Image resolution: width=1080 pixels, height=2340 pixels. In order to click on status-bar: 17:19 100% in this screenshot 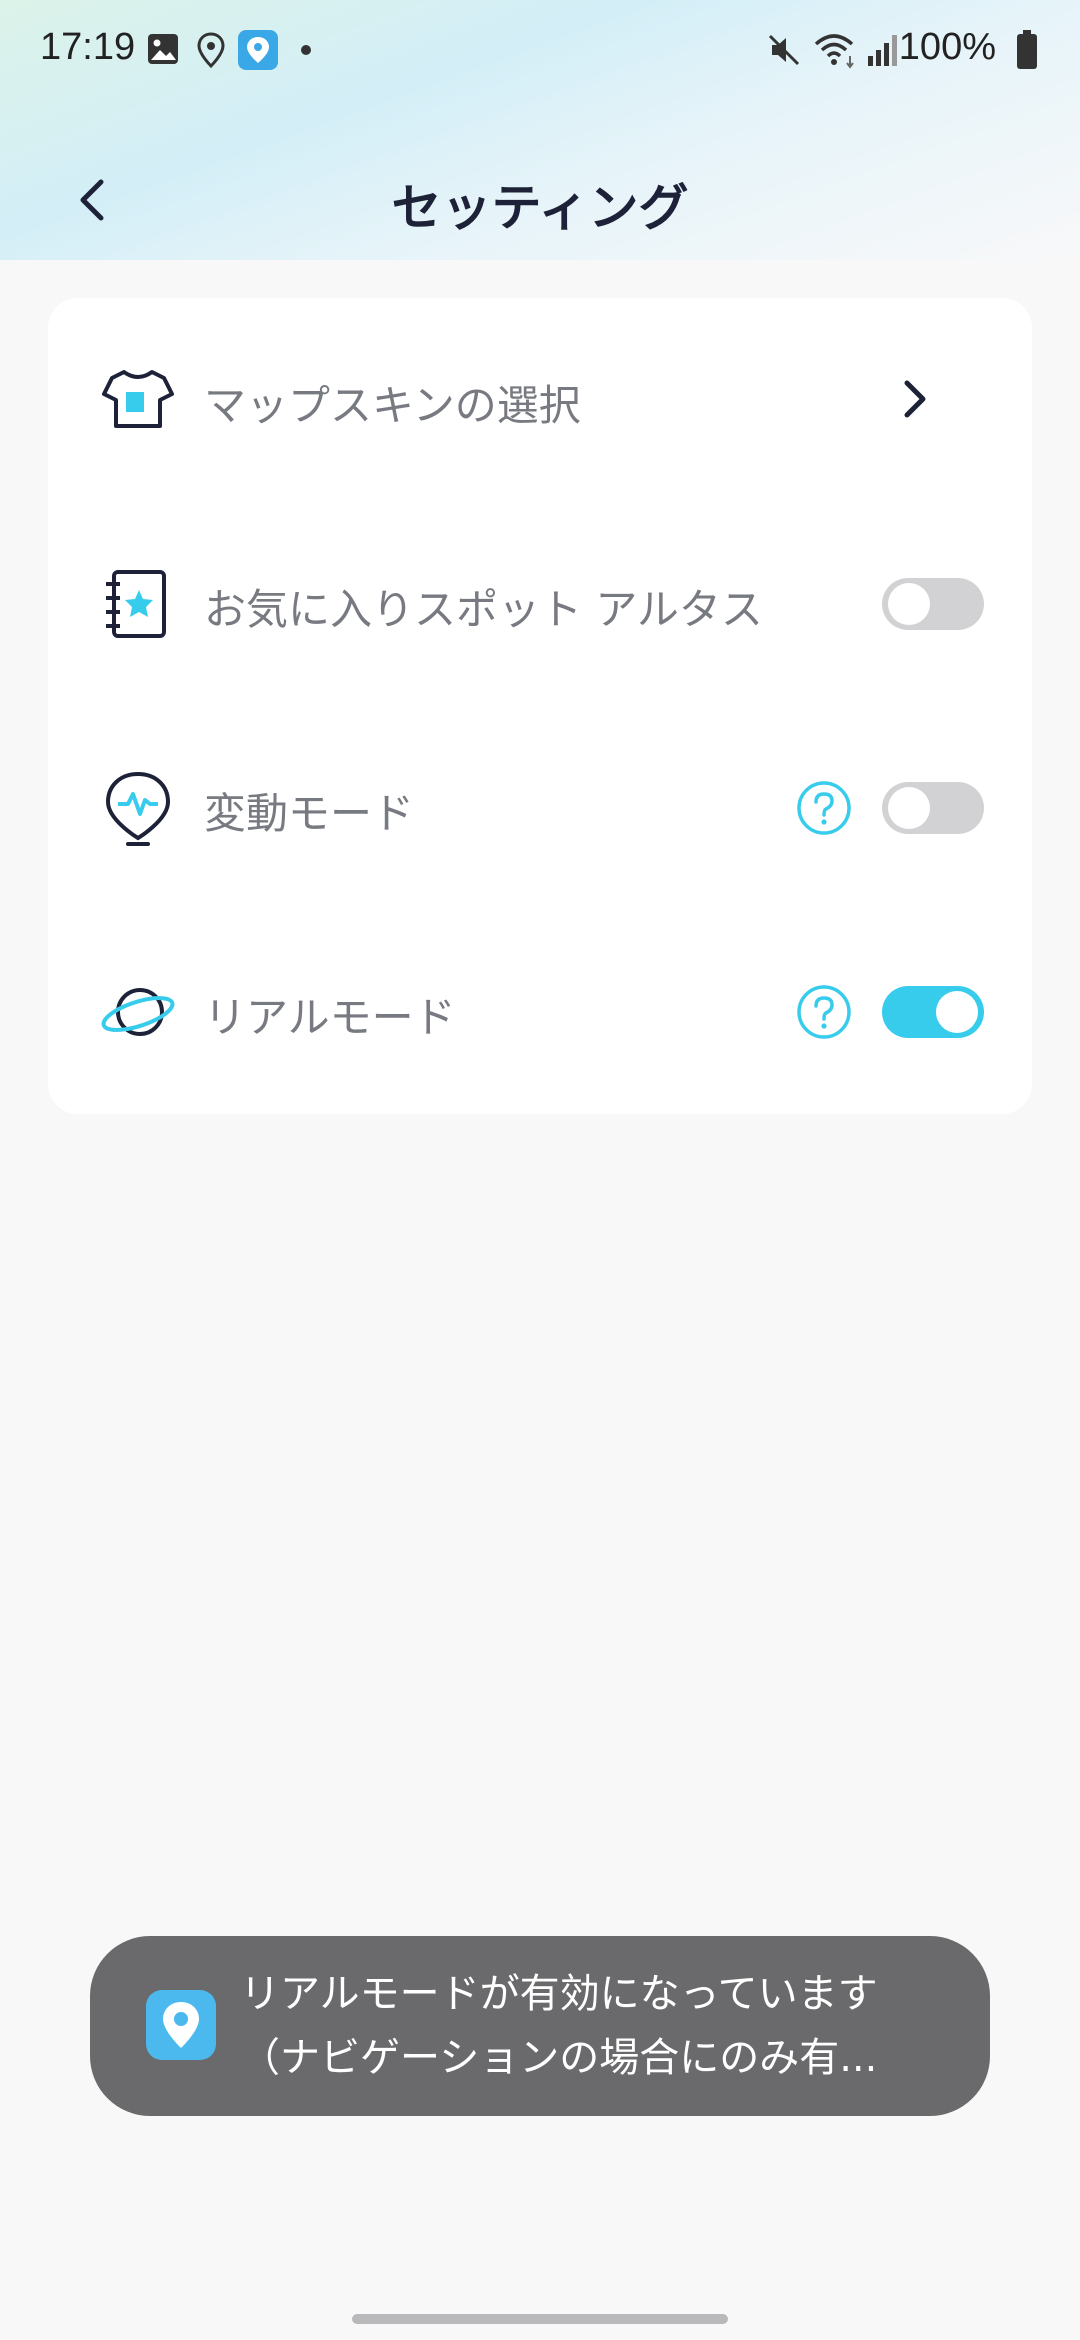, I will do `click(540, 50)`.